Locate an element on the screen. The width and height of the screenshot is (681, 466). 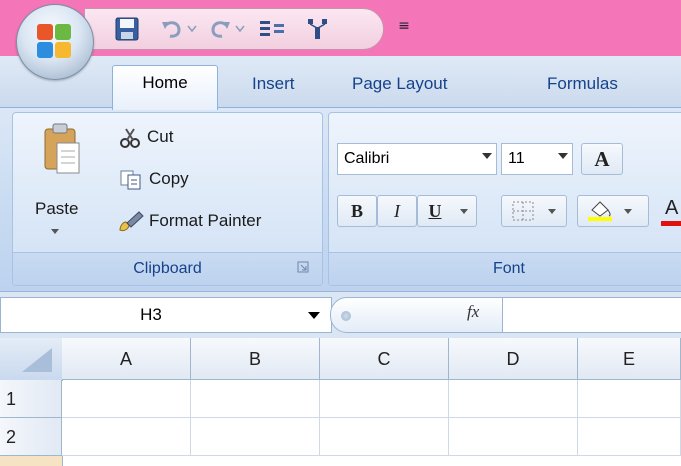
copy-button: Copy is located at coordinates (169, 179).